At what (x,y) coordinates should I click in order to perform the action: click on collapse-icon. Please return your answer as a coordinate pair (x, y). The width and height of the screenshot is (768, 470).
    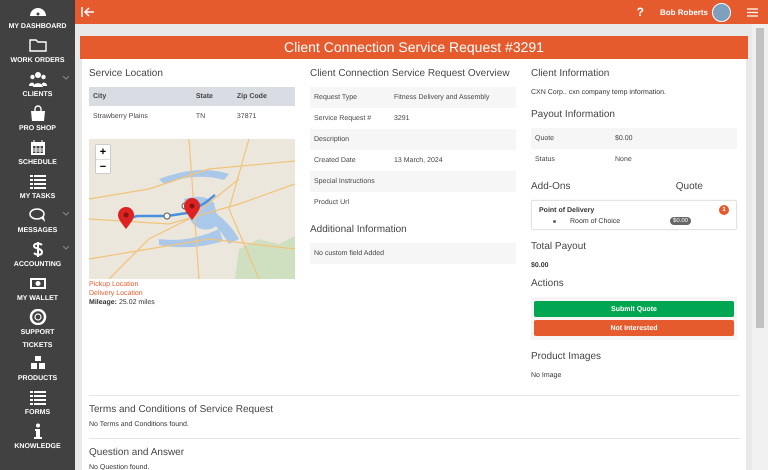
    Looking at the image, I should click on (88, 12).